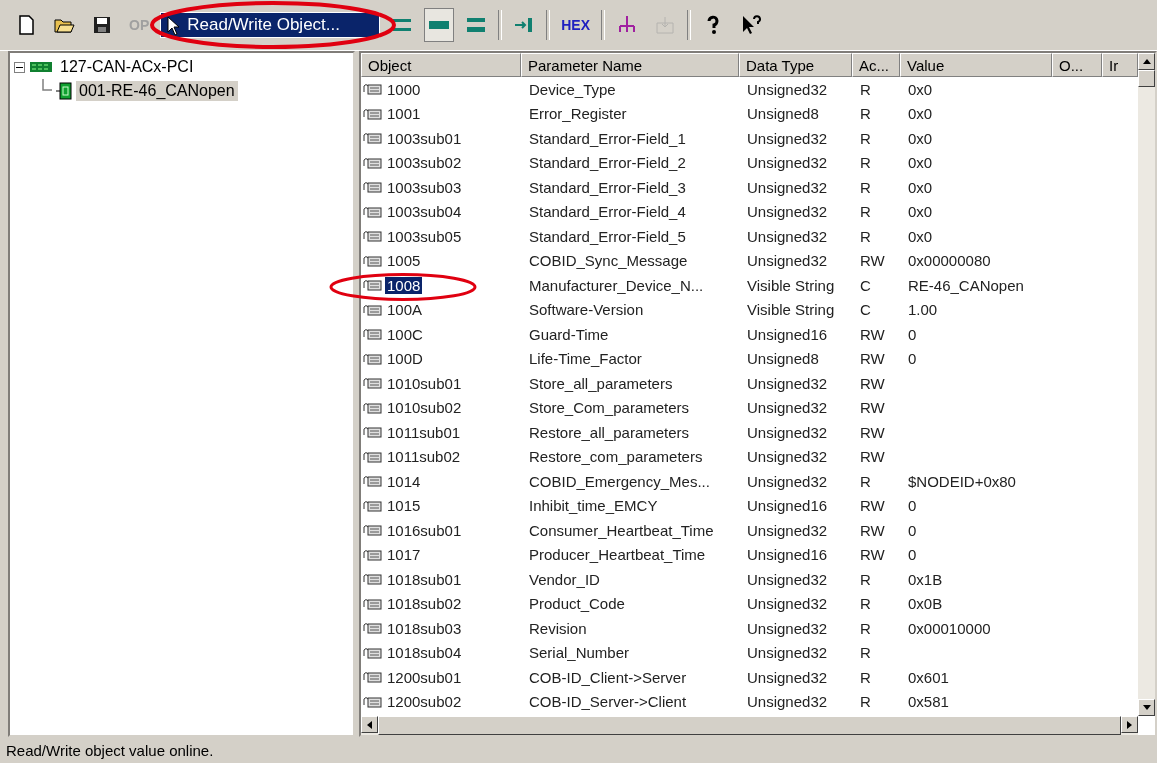 This screenshot has height=763, width=1157. Describe the element at coordinates (404, 481) in the screenshot. I see `object-cell: 1014` at that location.